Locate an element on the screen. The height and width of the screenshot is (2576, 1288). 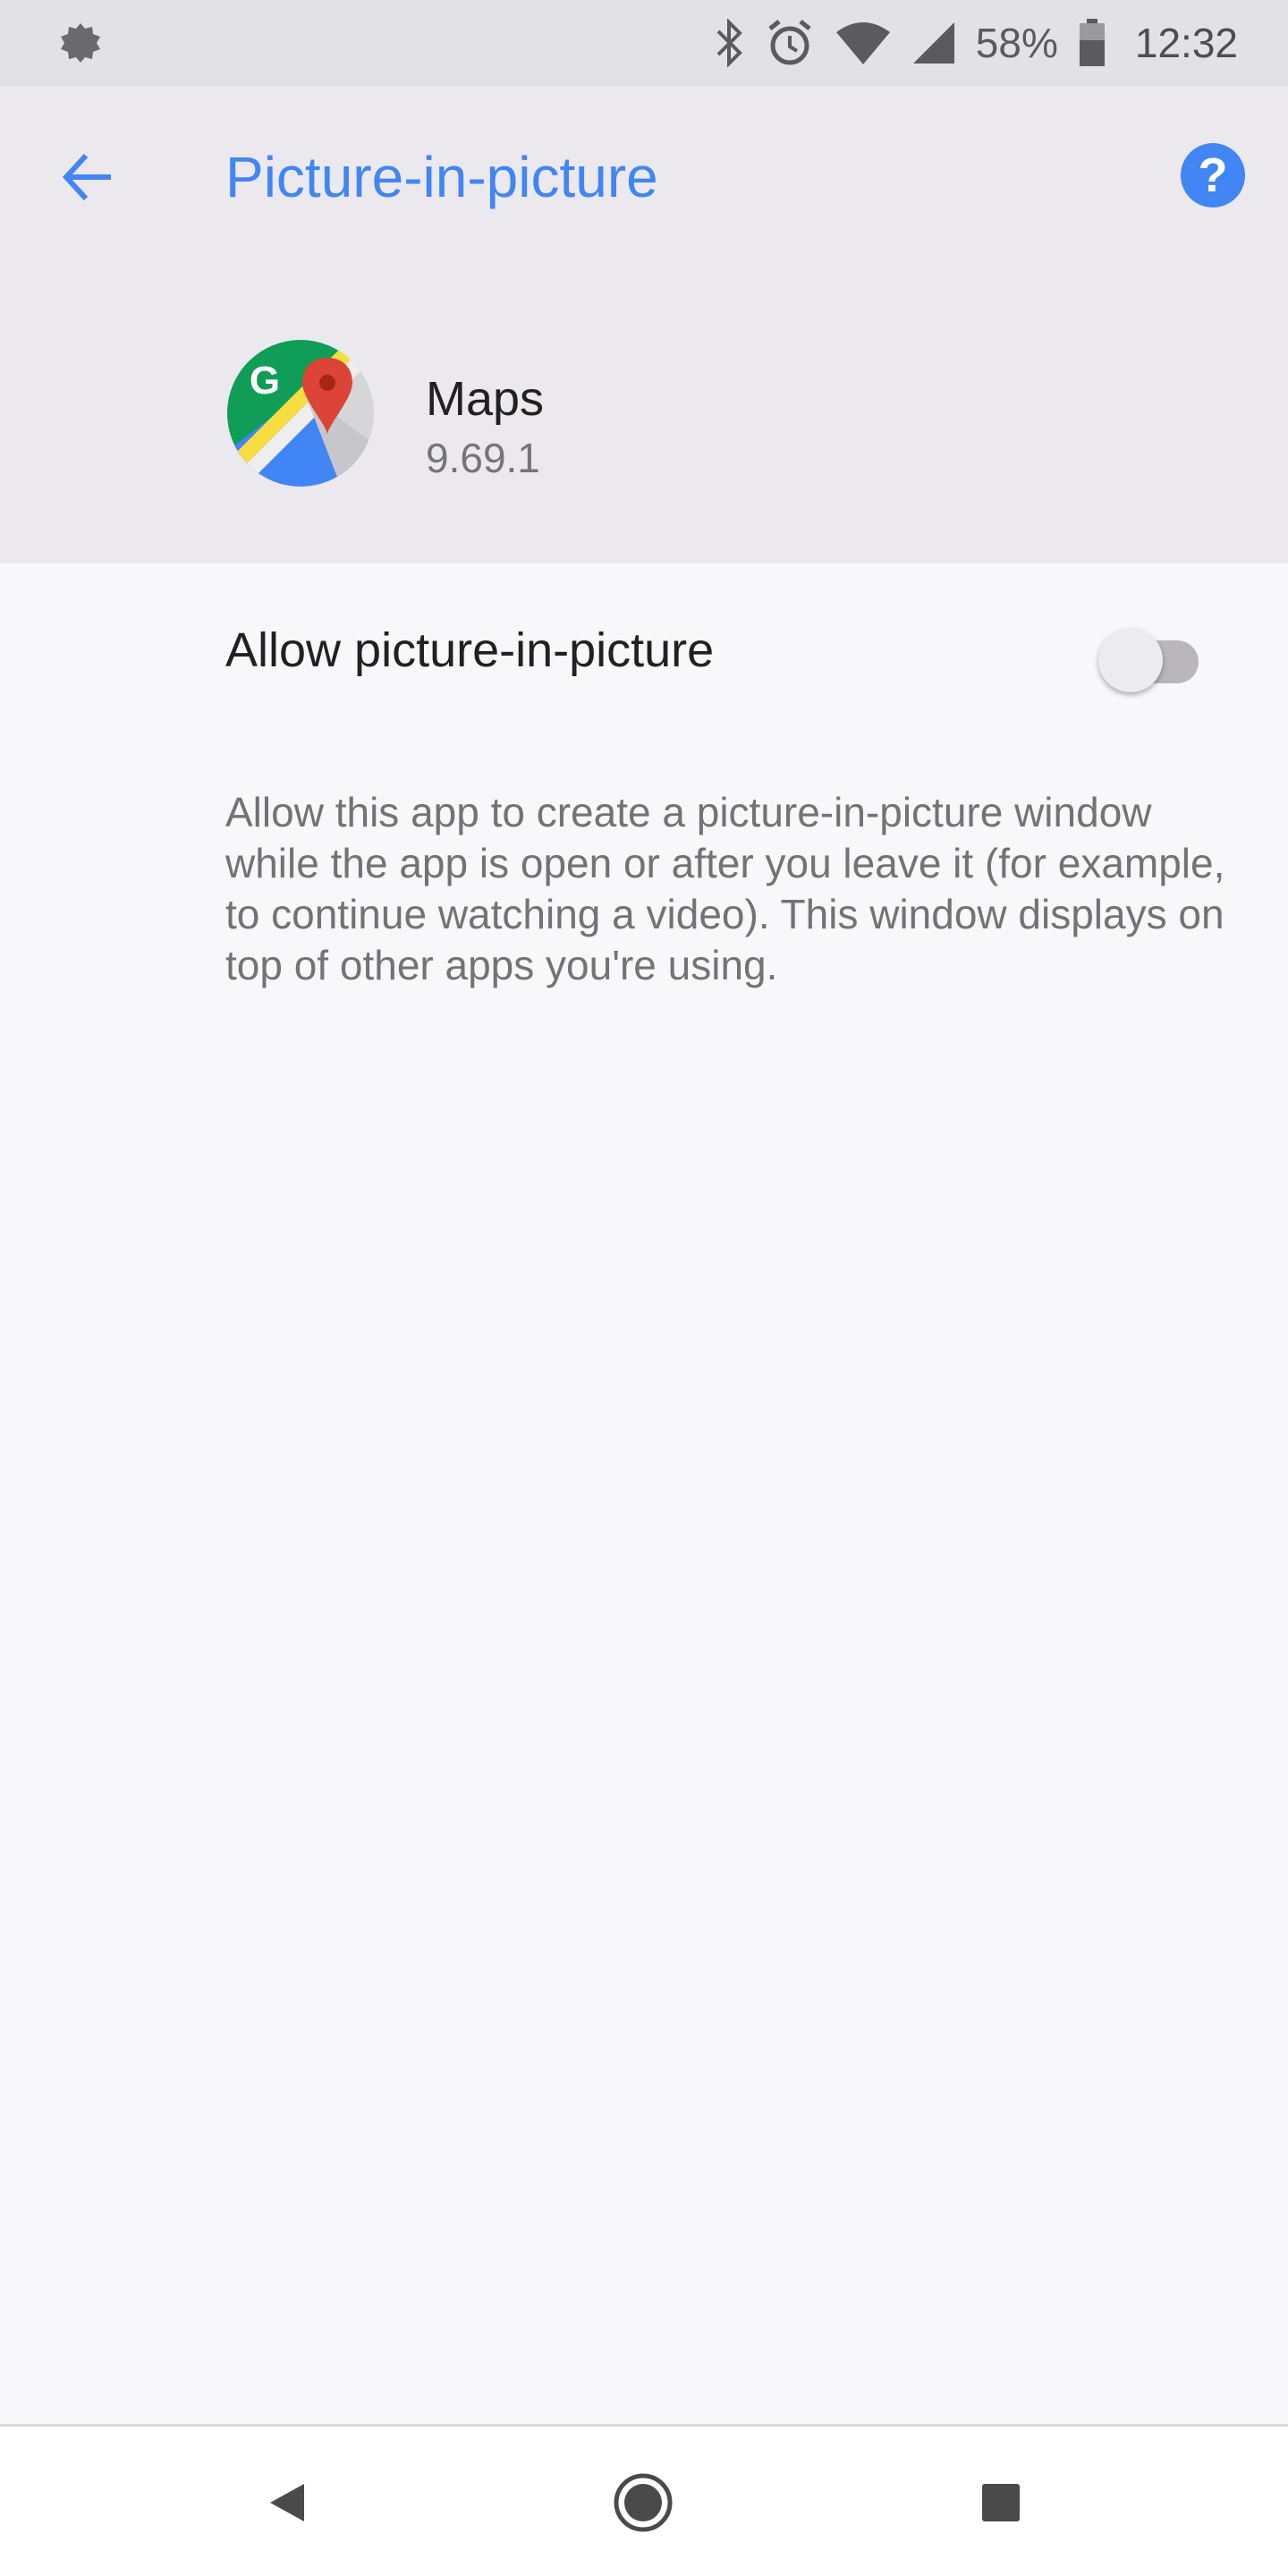
back-button is located at coordinates (87, 177).